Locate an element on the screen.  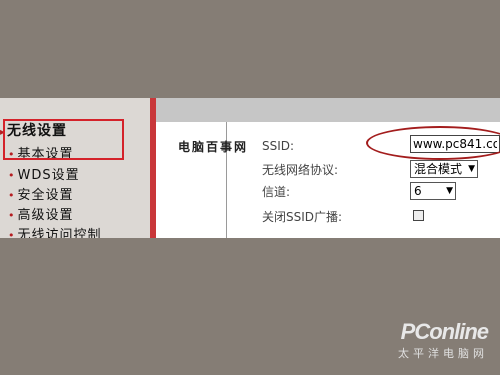
protocol-select-value: 混合模式 is located at coordinates (438, 169).